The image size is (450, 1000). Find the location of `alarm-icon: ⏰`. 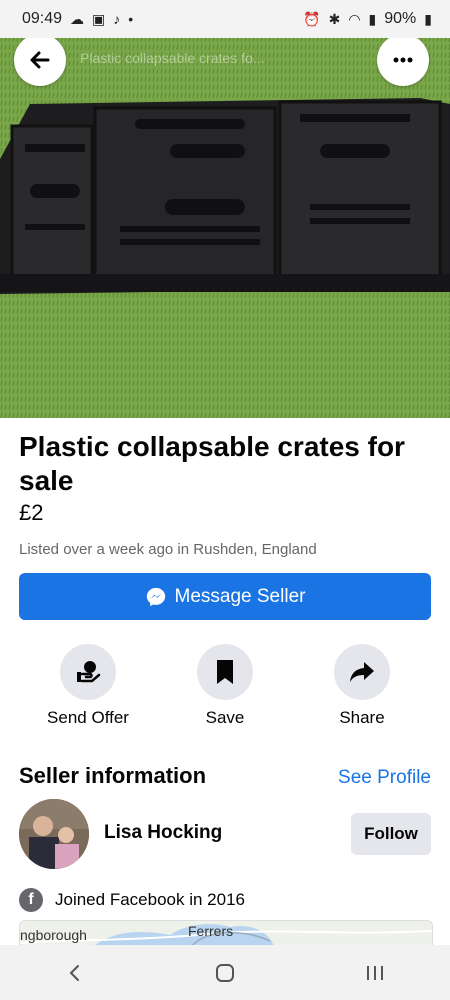

alarm-icon: ⏰ is located at coordinates (312, 19).